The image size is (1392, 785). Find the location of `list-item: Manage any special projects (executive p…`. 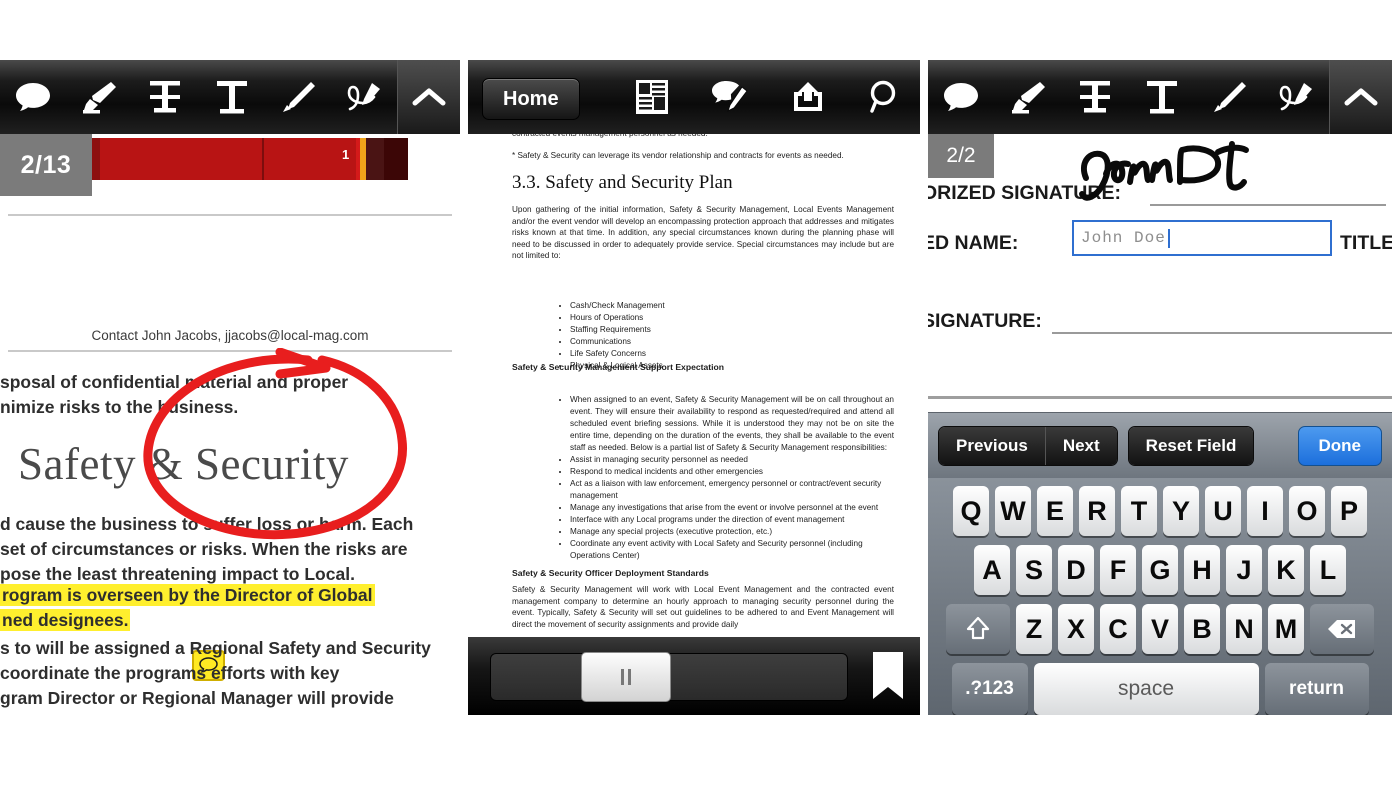

list-item: Manage any special projects (executive p… is located at coordinates (732, 532).